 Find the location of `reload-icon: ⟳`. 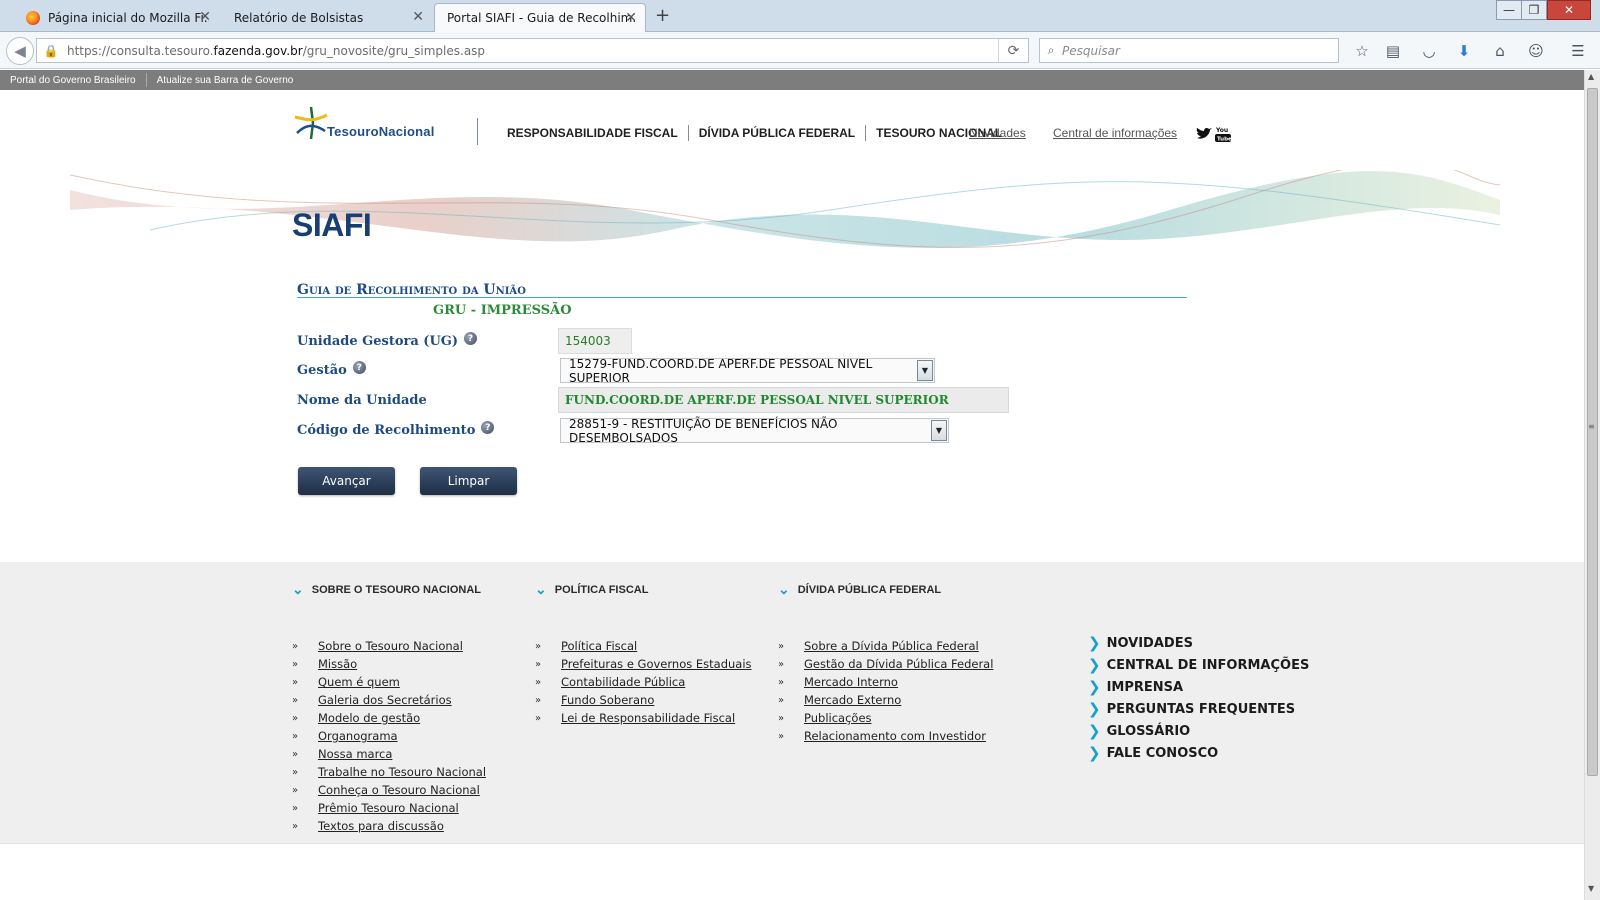

reload-icon: ⟳ is located at coordinates (1013, 50).